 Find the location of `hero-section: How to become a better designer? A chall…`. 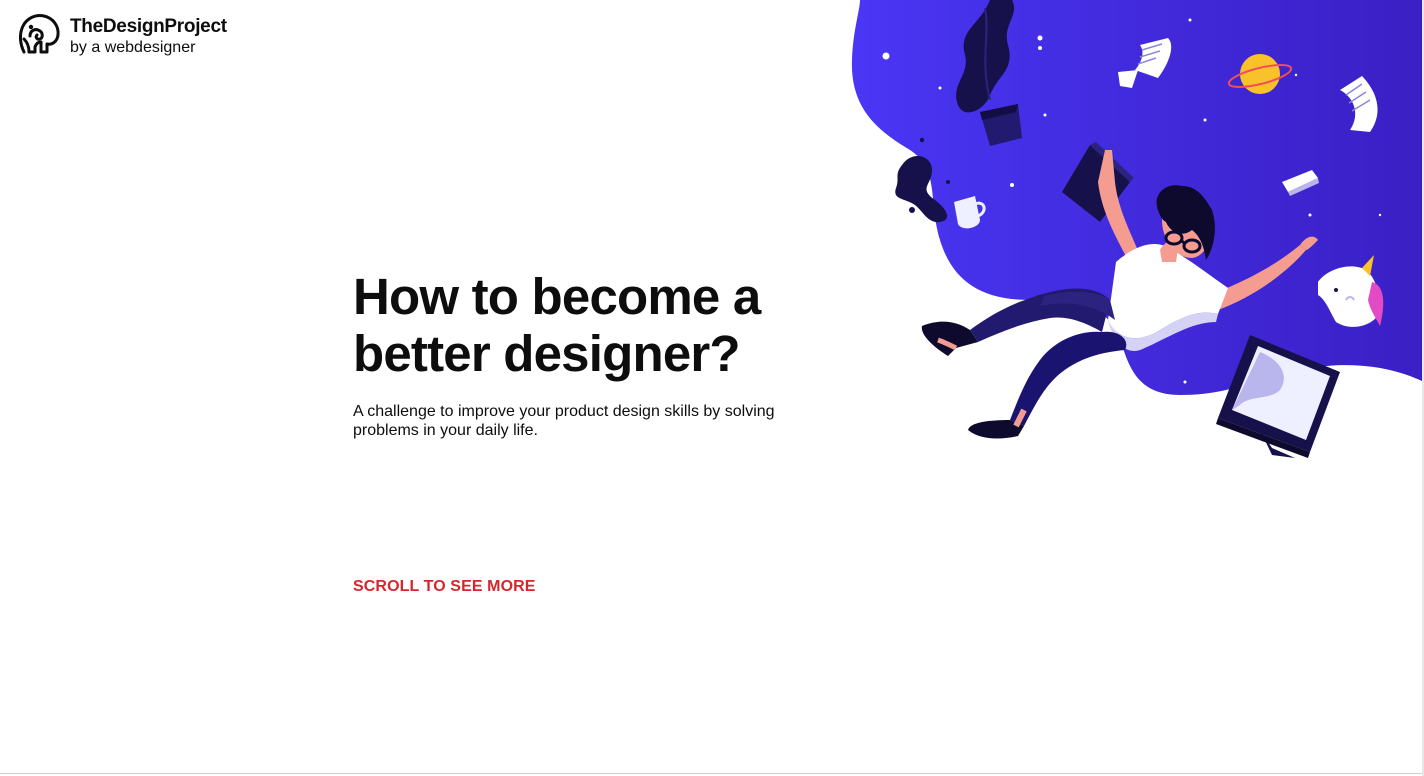

hero-section: How to become a better designer? A chall… is located at coordinates (588, 354).